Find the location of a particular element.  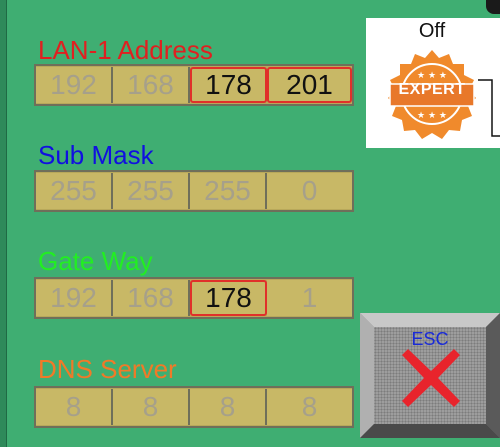

close-x-icon is located at coordinates (431, 378).